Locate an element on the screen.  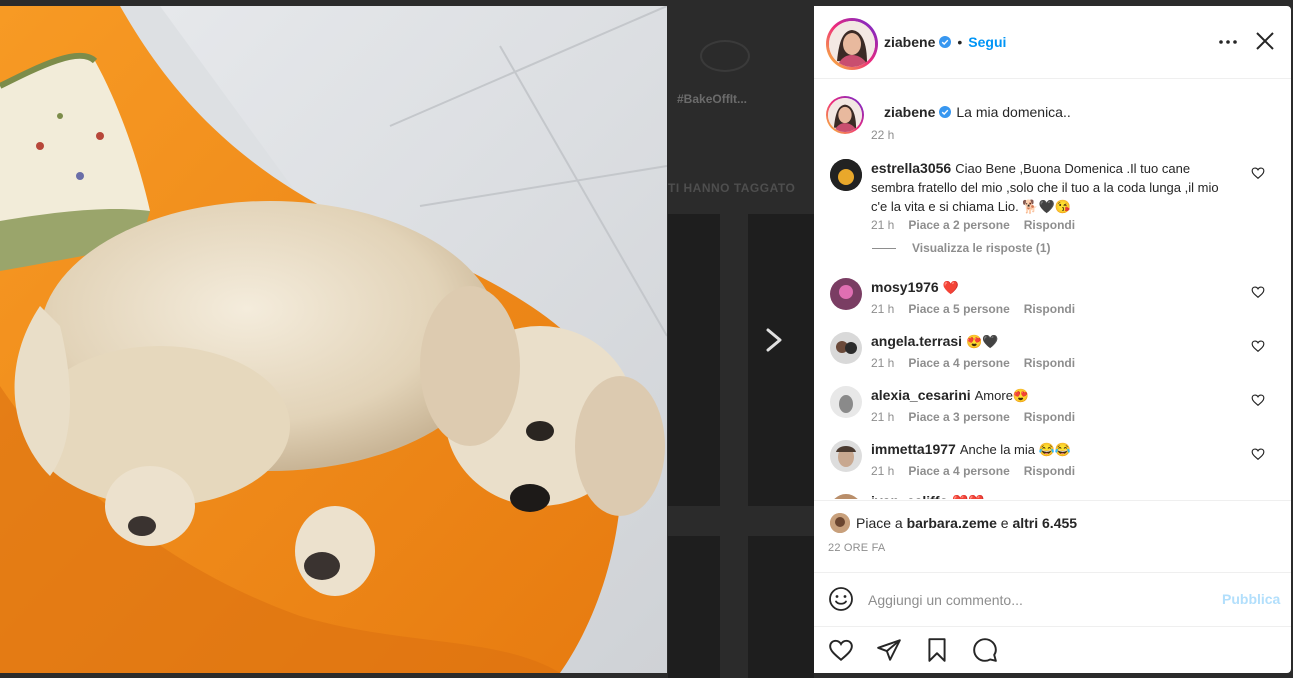
comment-text-block: ivan_califfo ❤️❤️ is located at coordinates (1051, 495).